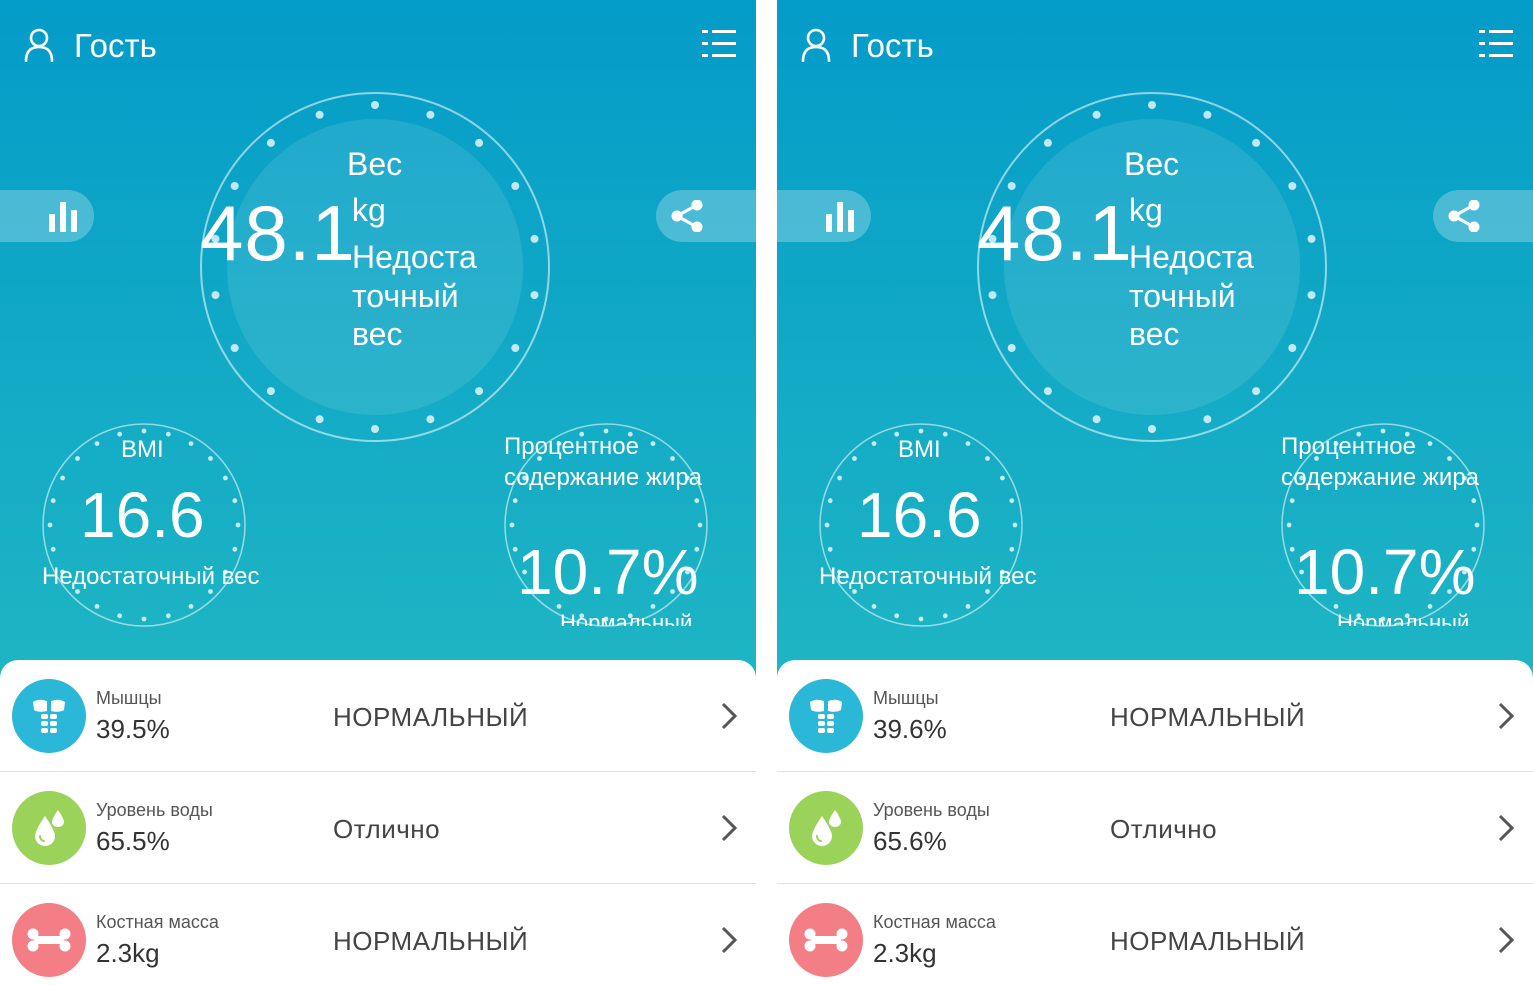 The height and width of the screenshot is (985, 1533). Describe the element at coordinates (910, 841) in the screenshot. I see `water-value: 65.6%` at that location.